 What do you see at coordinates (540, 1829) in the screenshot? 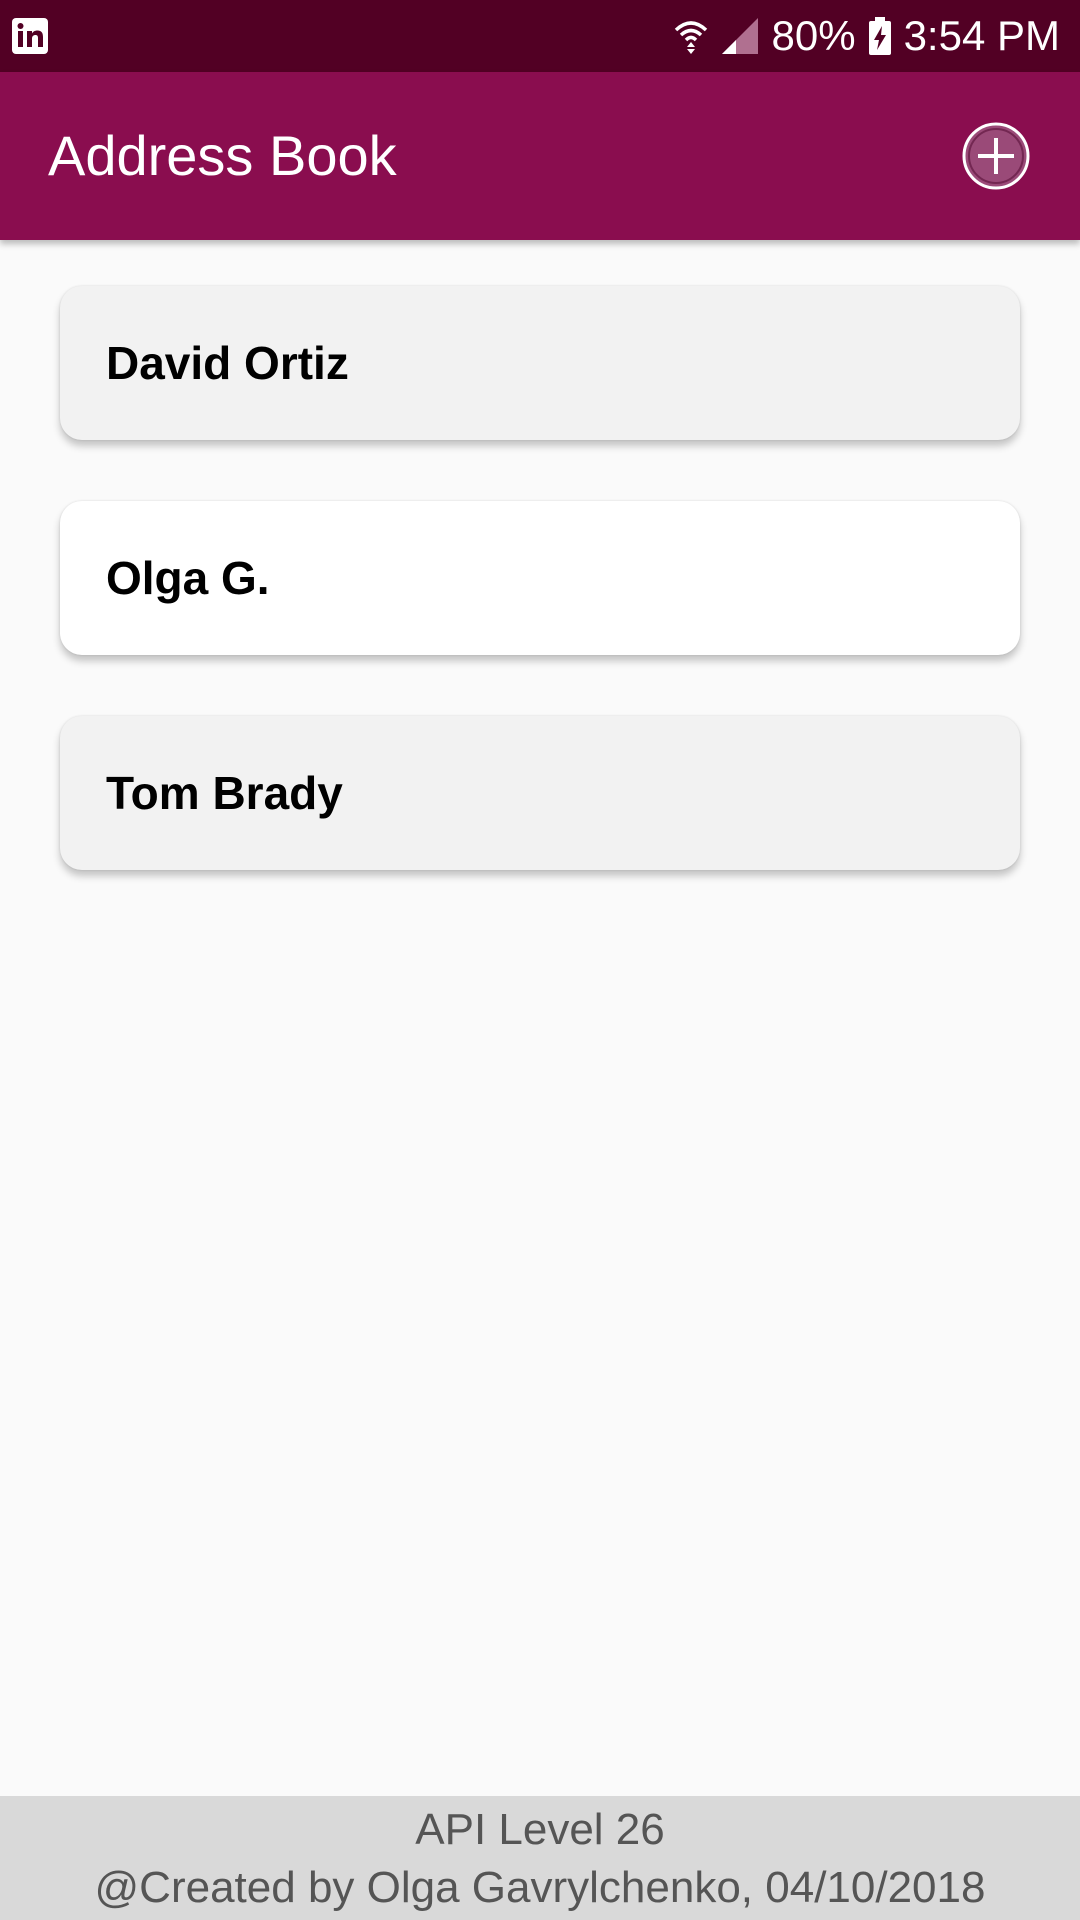
I see `api-level-text: API Level 26` at bounding box center [540, 1829].